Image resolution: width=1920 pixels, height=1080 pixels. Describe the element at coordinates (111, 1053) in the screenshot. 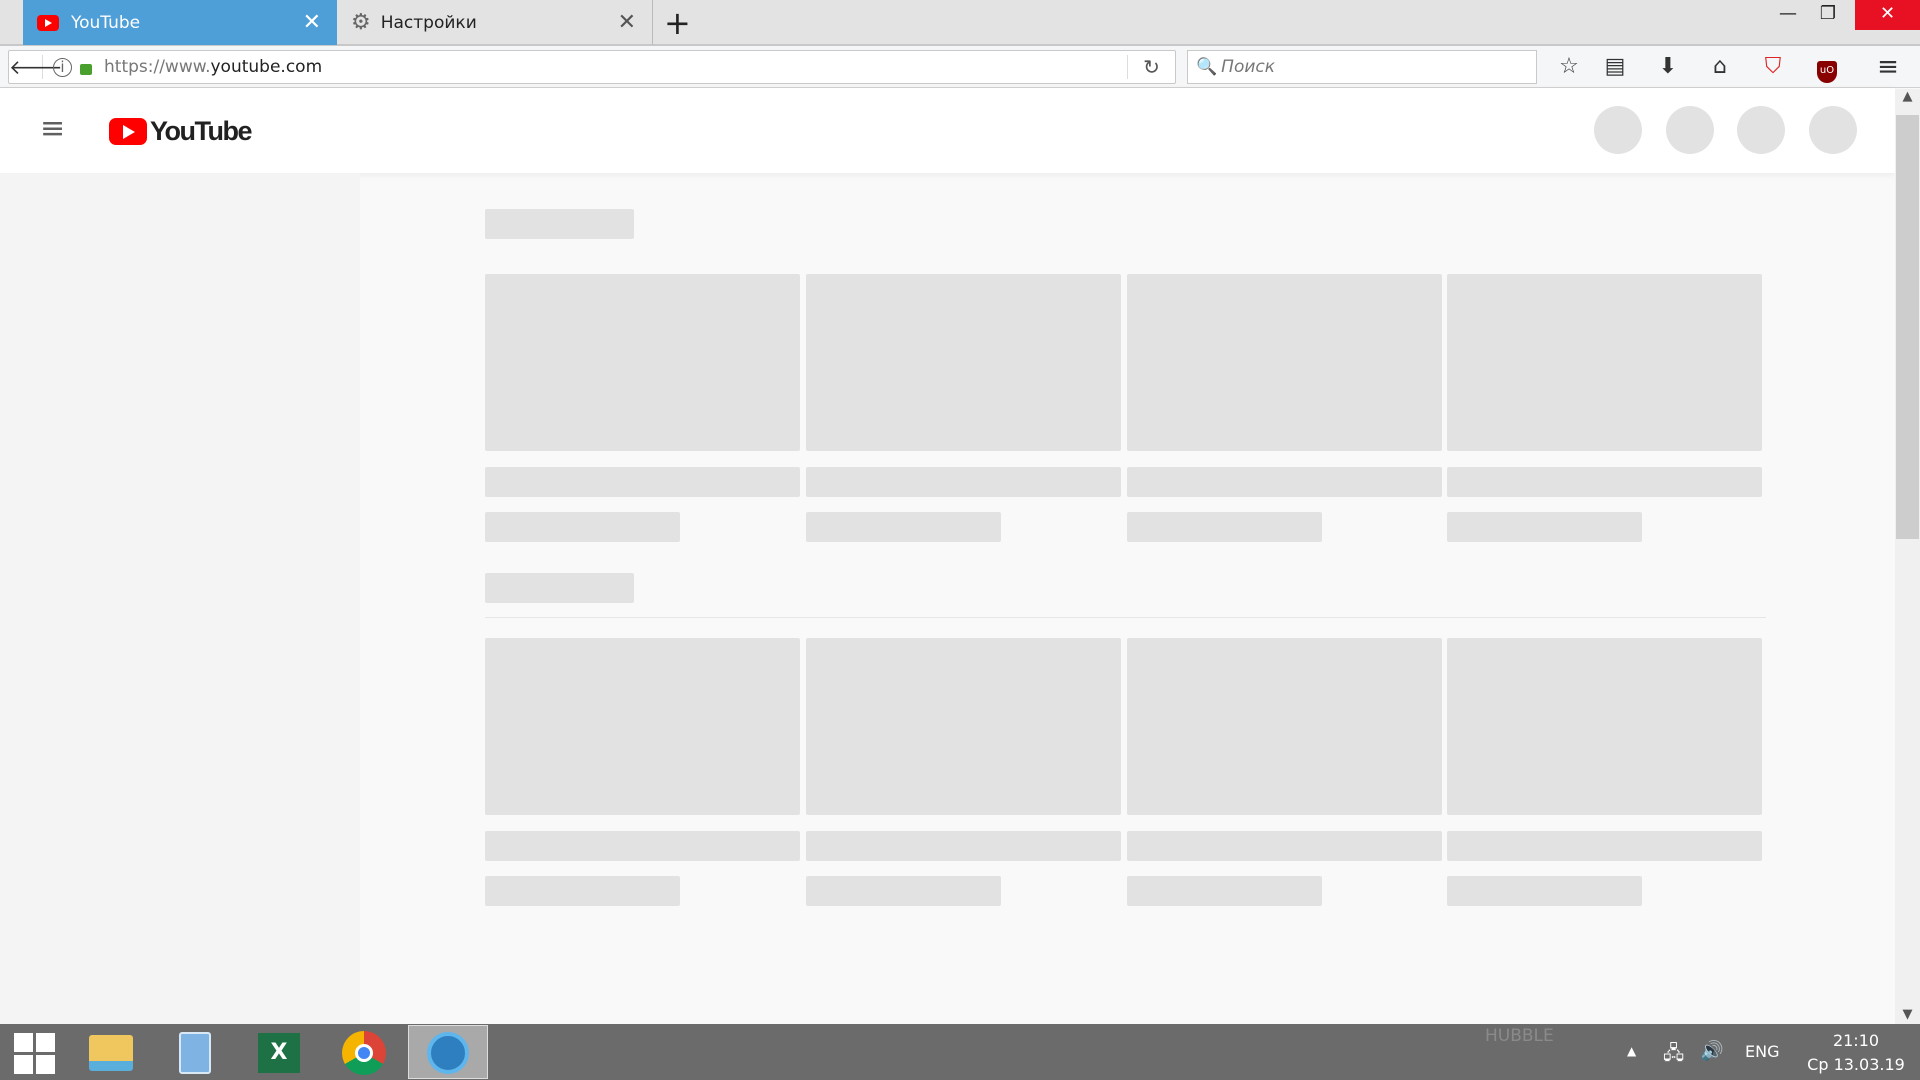

I see `file-explorer-icon` at that location.